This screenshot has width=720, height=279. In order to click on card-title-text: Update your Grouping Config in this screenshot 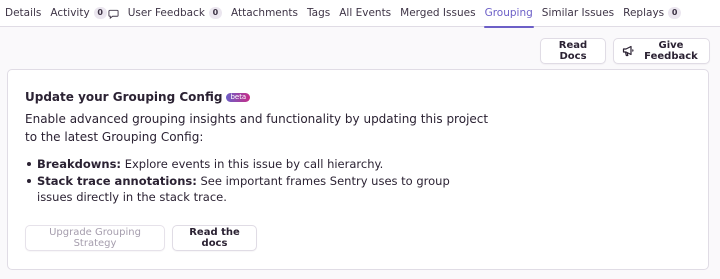, I will do `click(124, 97)`.